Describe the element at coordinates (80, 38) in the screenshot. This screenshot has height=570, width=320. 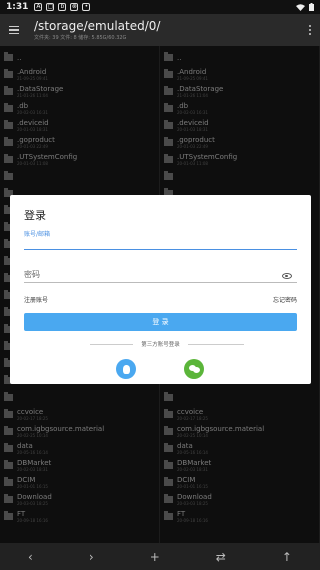
I see `storage-info: 文件夹: 39 文件: 8 储存: 5.85G/60.32G` at that location.